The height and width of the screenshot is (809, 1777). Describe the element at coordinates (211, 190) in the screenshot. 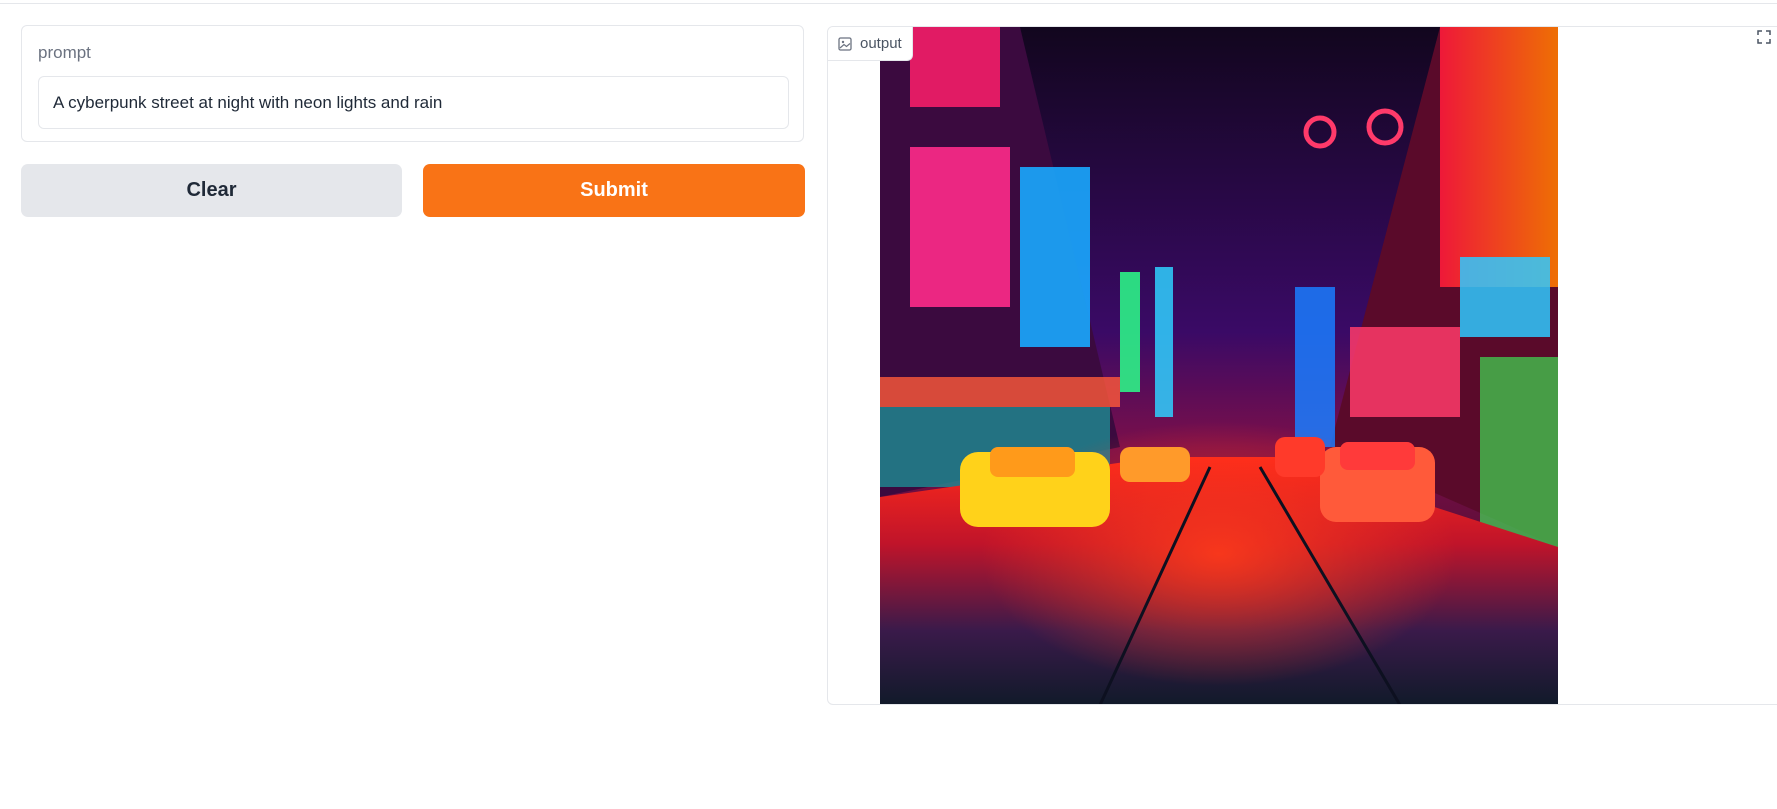

I see `clear-button: Clear` at that location.